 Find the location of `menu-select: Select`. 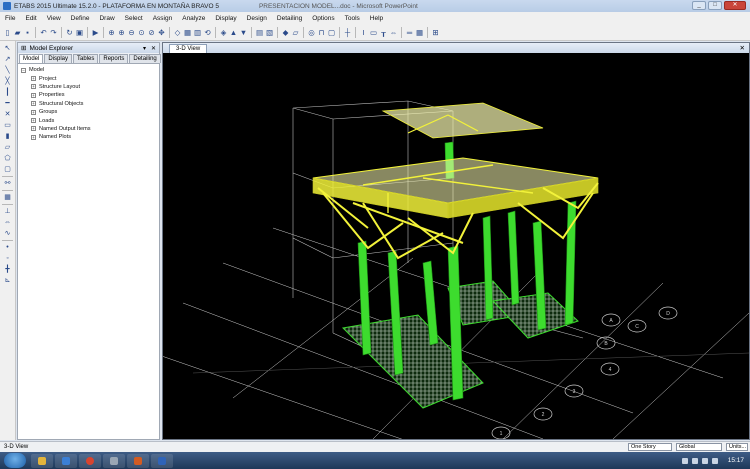

menu-select: Select is located at coordinates (134, 18).